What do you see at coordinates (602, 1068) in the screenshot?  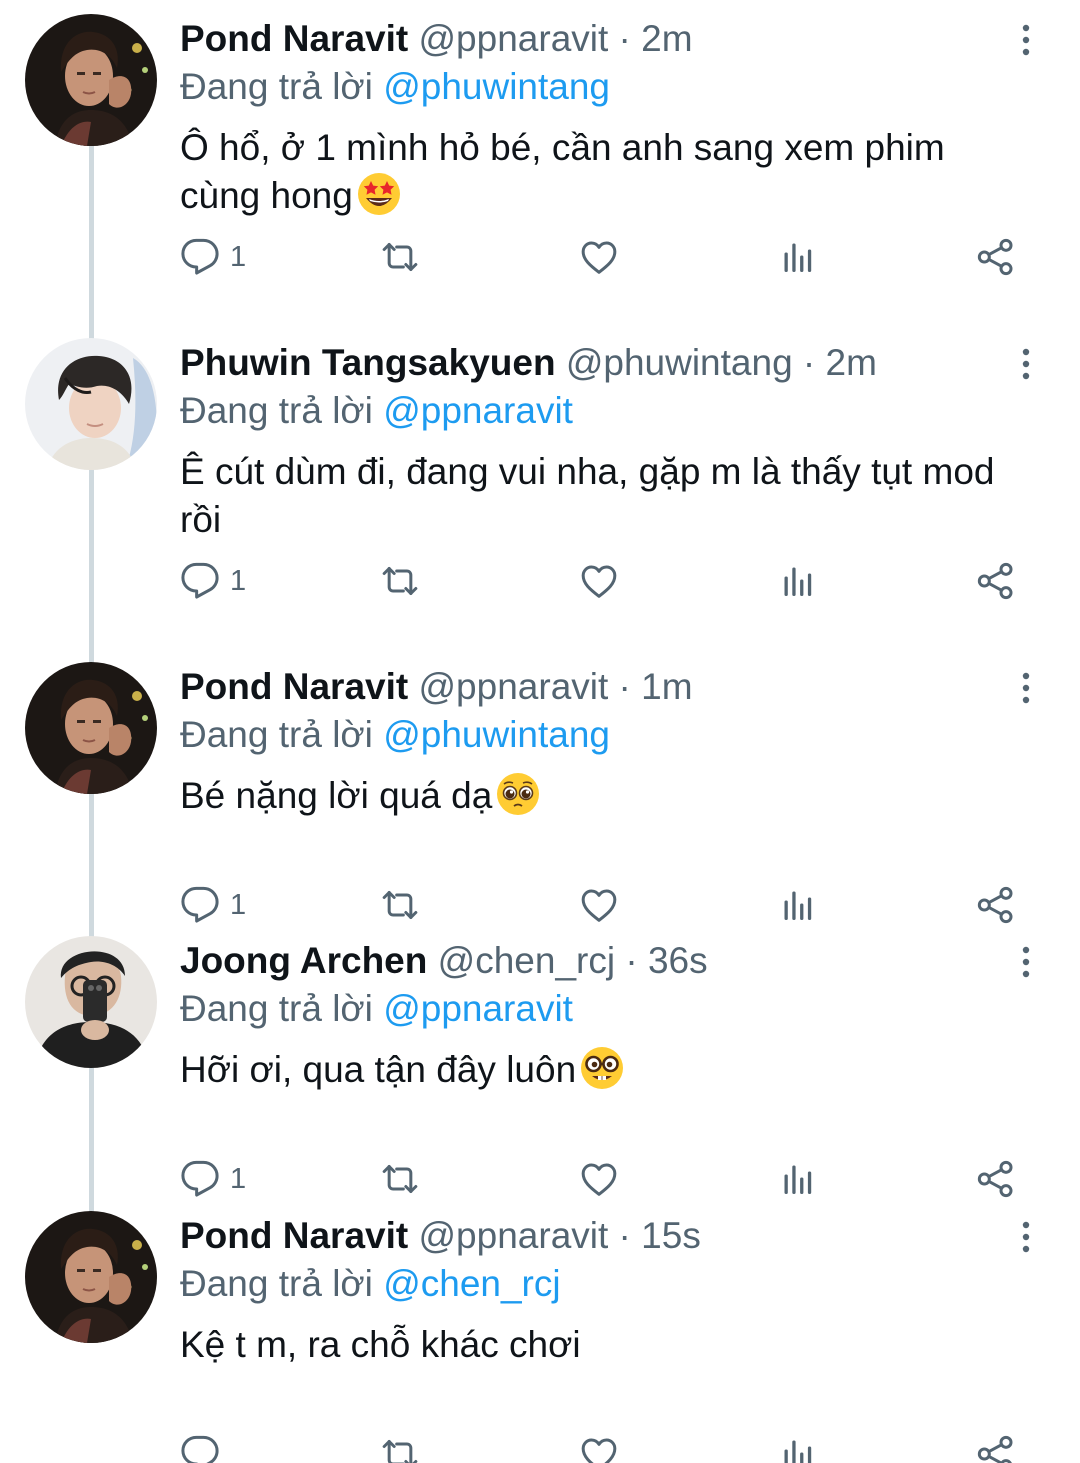 I see `nerd-face-emoji` at bounding box center [602, 1068].